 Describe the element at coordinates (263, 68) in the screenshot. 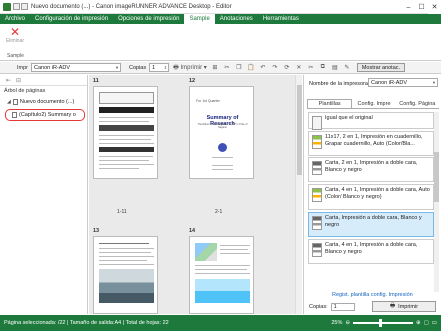

I see `undo-icon: ↶` at that location.